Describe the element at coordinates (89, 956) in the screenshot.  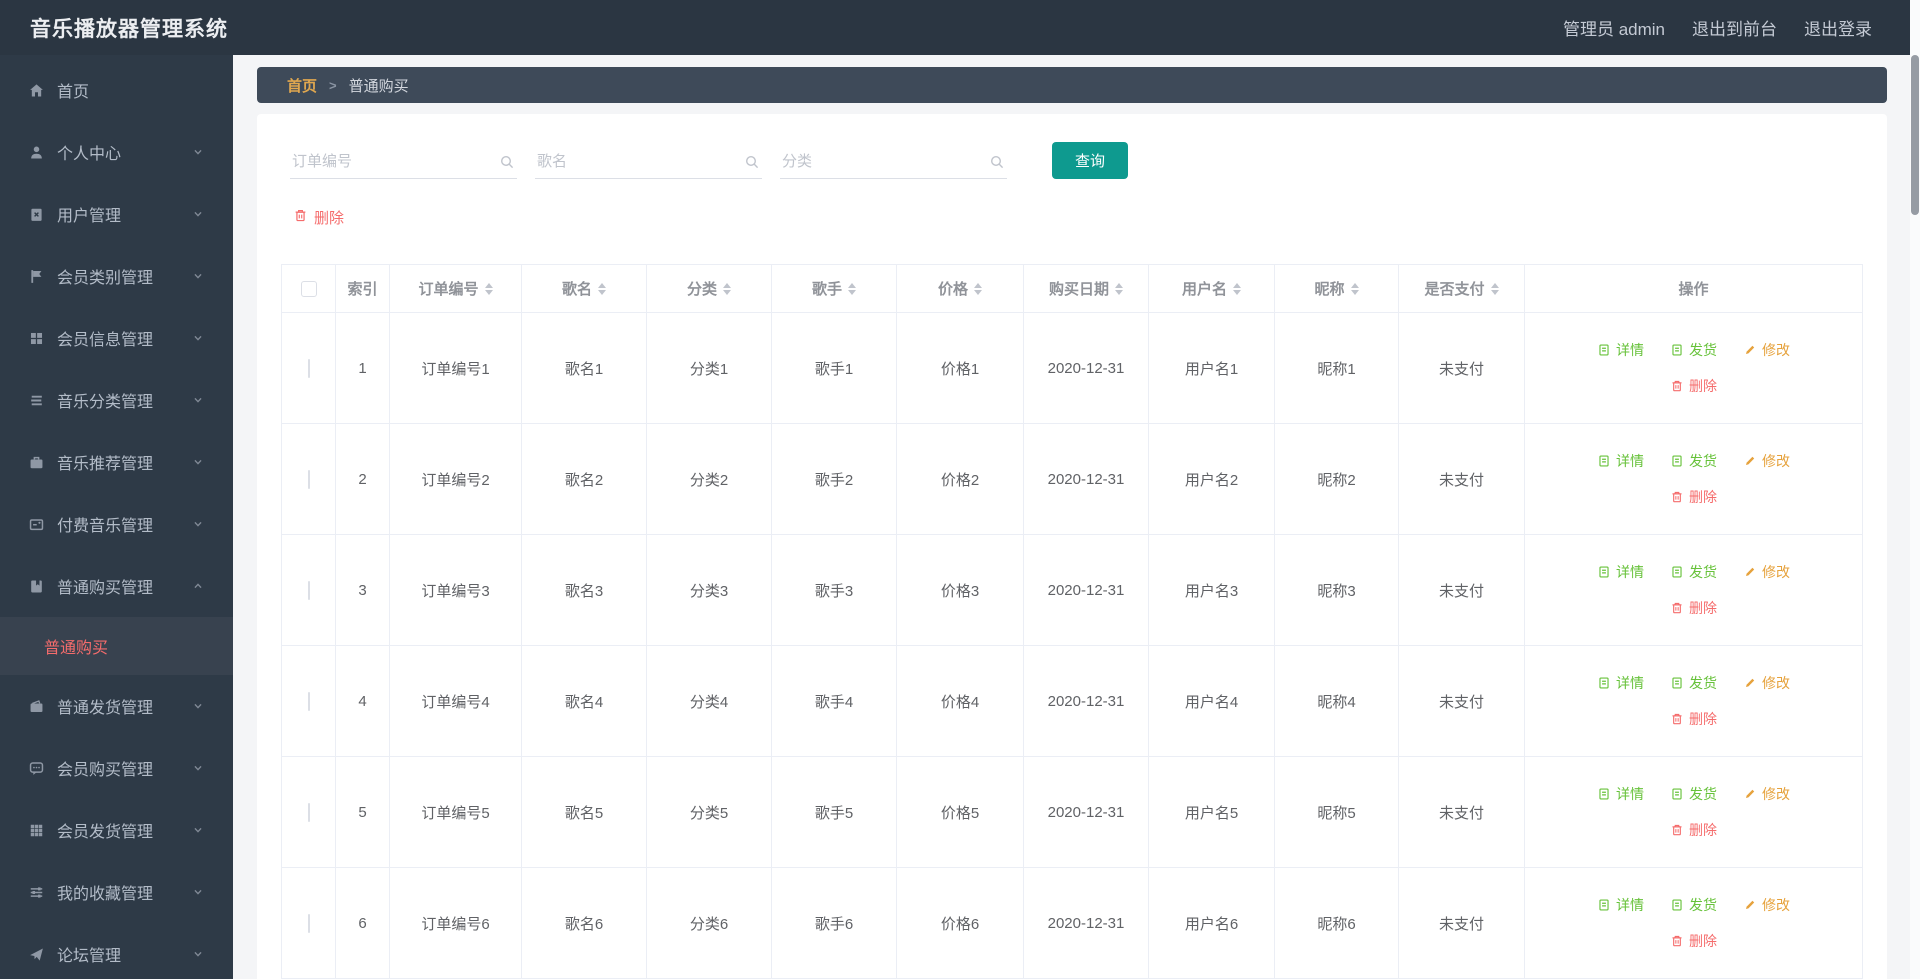
I see `sidebar-item-label: 论坛管理` at that location.